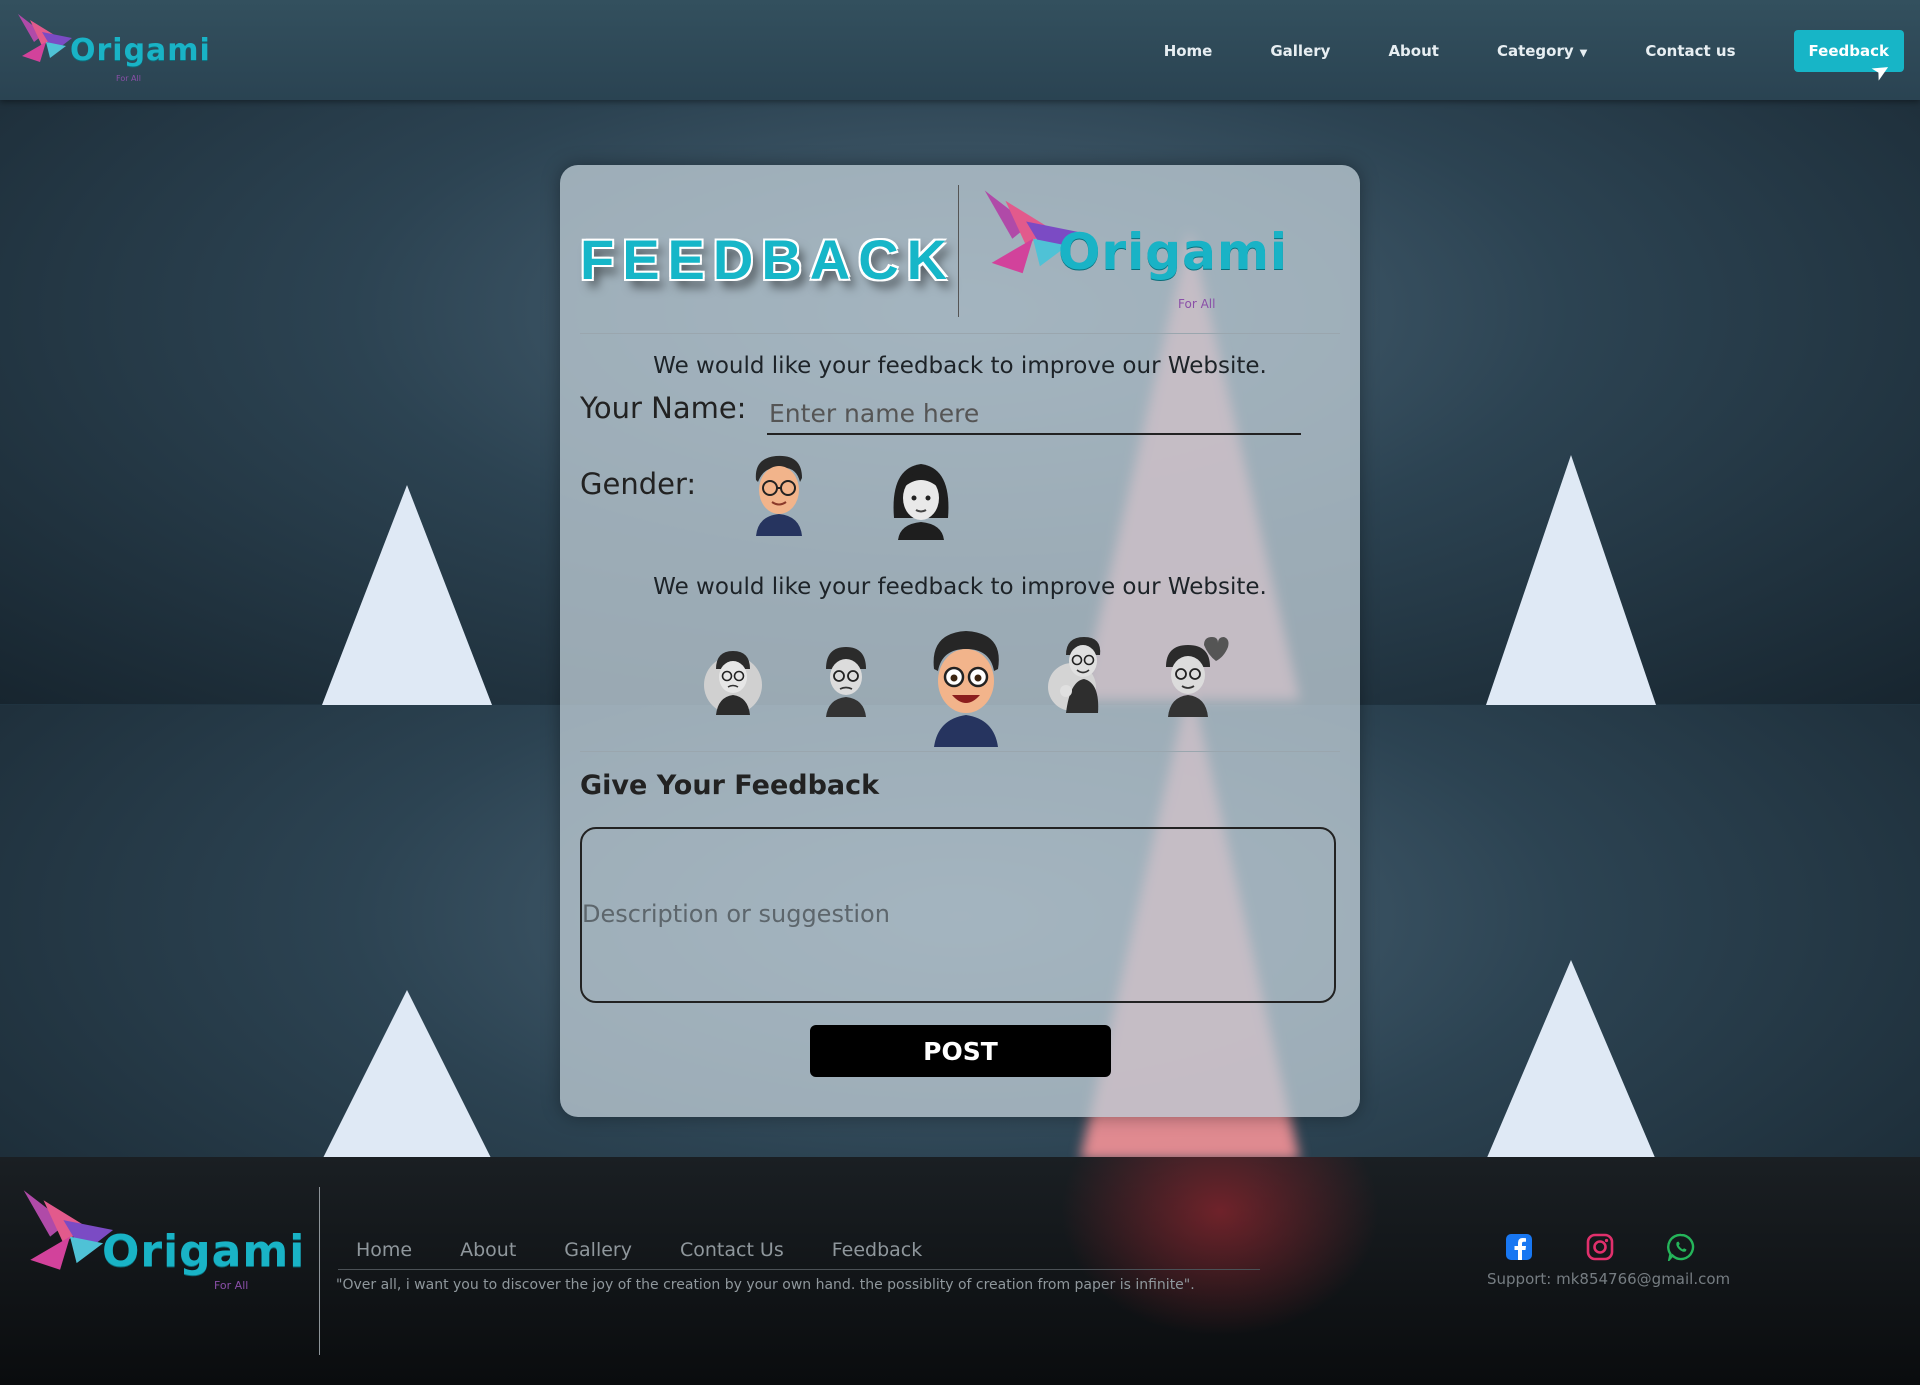 This screenshot has width=1920, height=1385. What do you see at coordinates (733, 679) in the screenshot?
I see `rating-very-bad-avatar-icon` at bounding box center [733, 679].